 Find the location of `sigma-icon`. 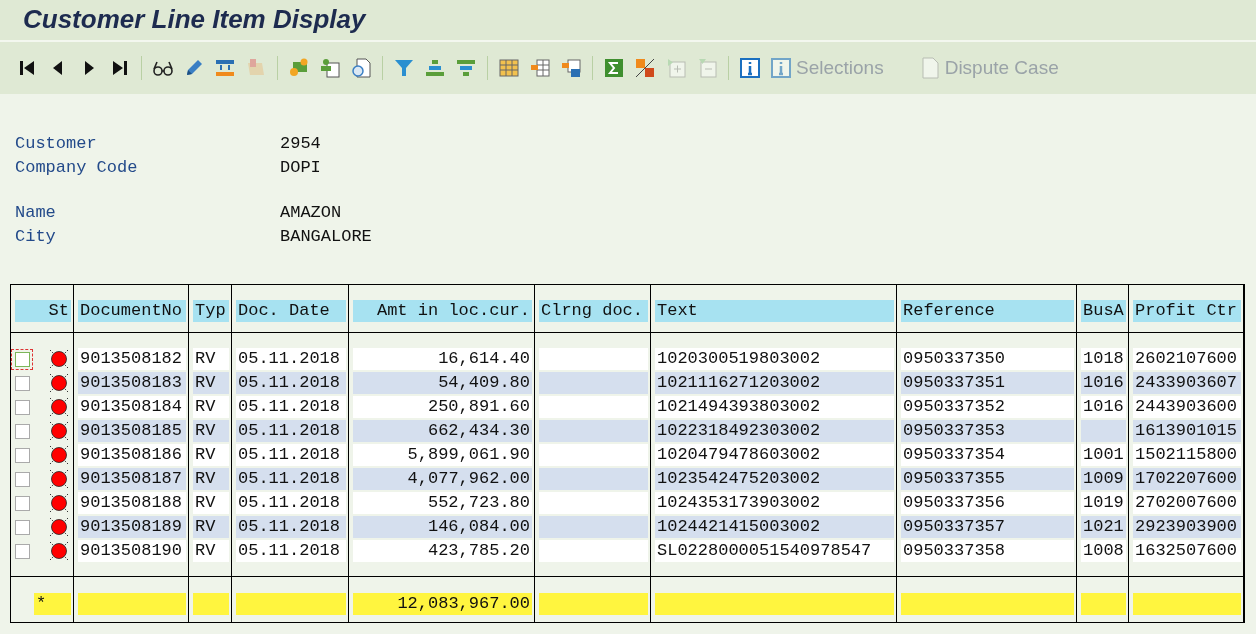

sigma-icon is located at coordinates (614, 68).